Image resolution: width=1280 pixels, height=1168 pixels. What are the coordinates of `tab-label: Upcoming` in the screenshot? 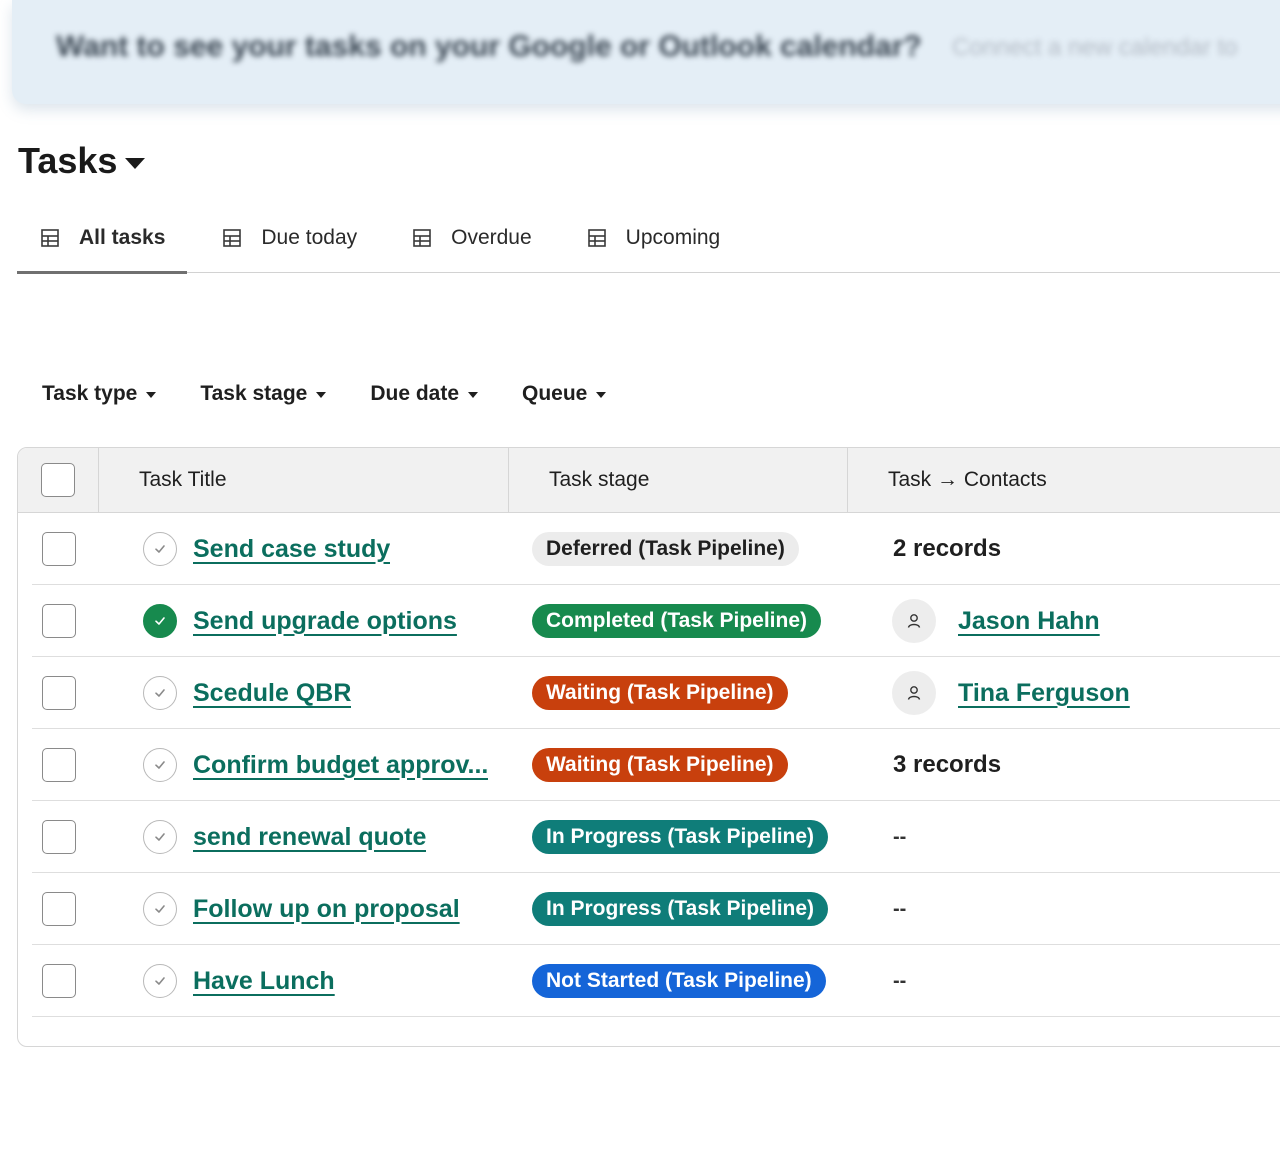 It's located at (673, 237).